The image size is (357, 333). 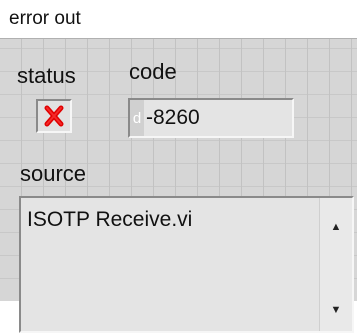 I want to click on source-scrollbar: ▲ ▼, so click(x=335, y=264).